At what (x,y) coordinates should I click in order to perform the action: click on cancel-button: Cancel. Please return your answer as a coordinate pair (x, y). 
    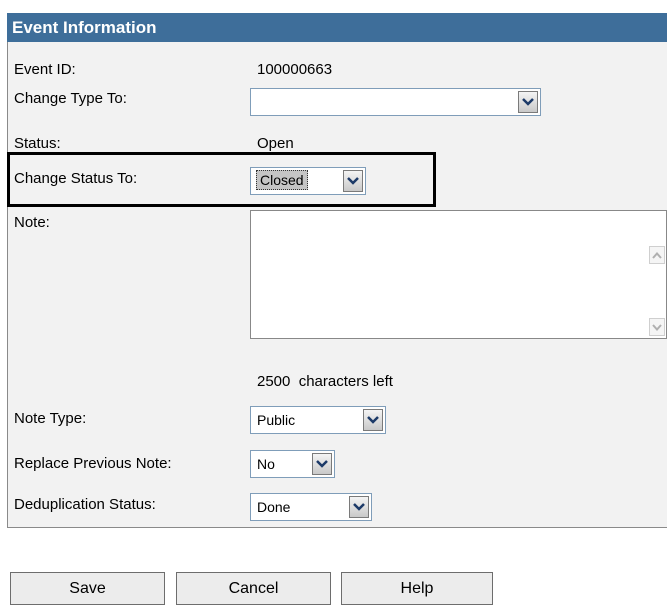
    Looking at the image, I should click on (253, 588).